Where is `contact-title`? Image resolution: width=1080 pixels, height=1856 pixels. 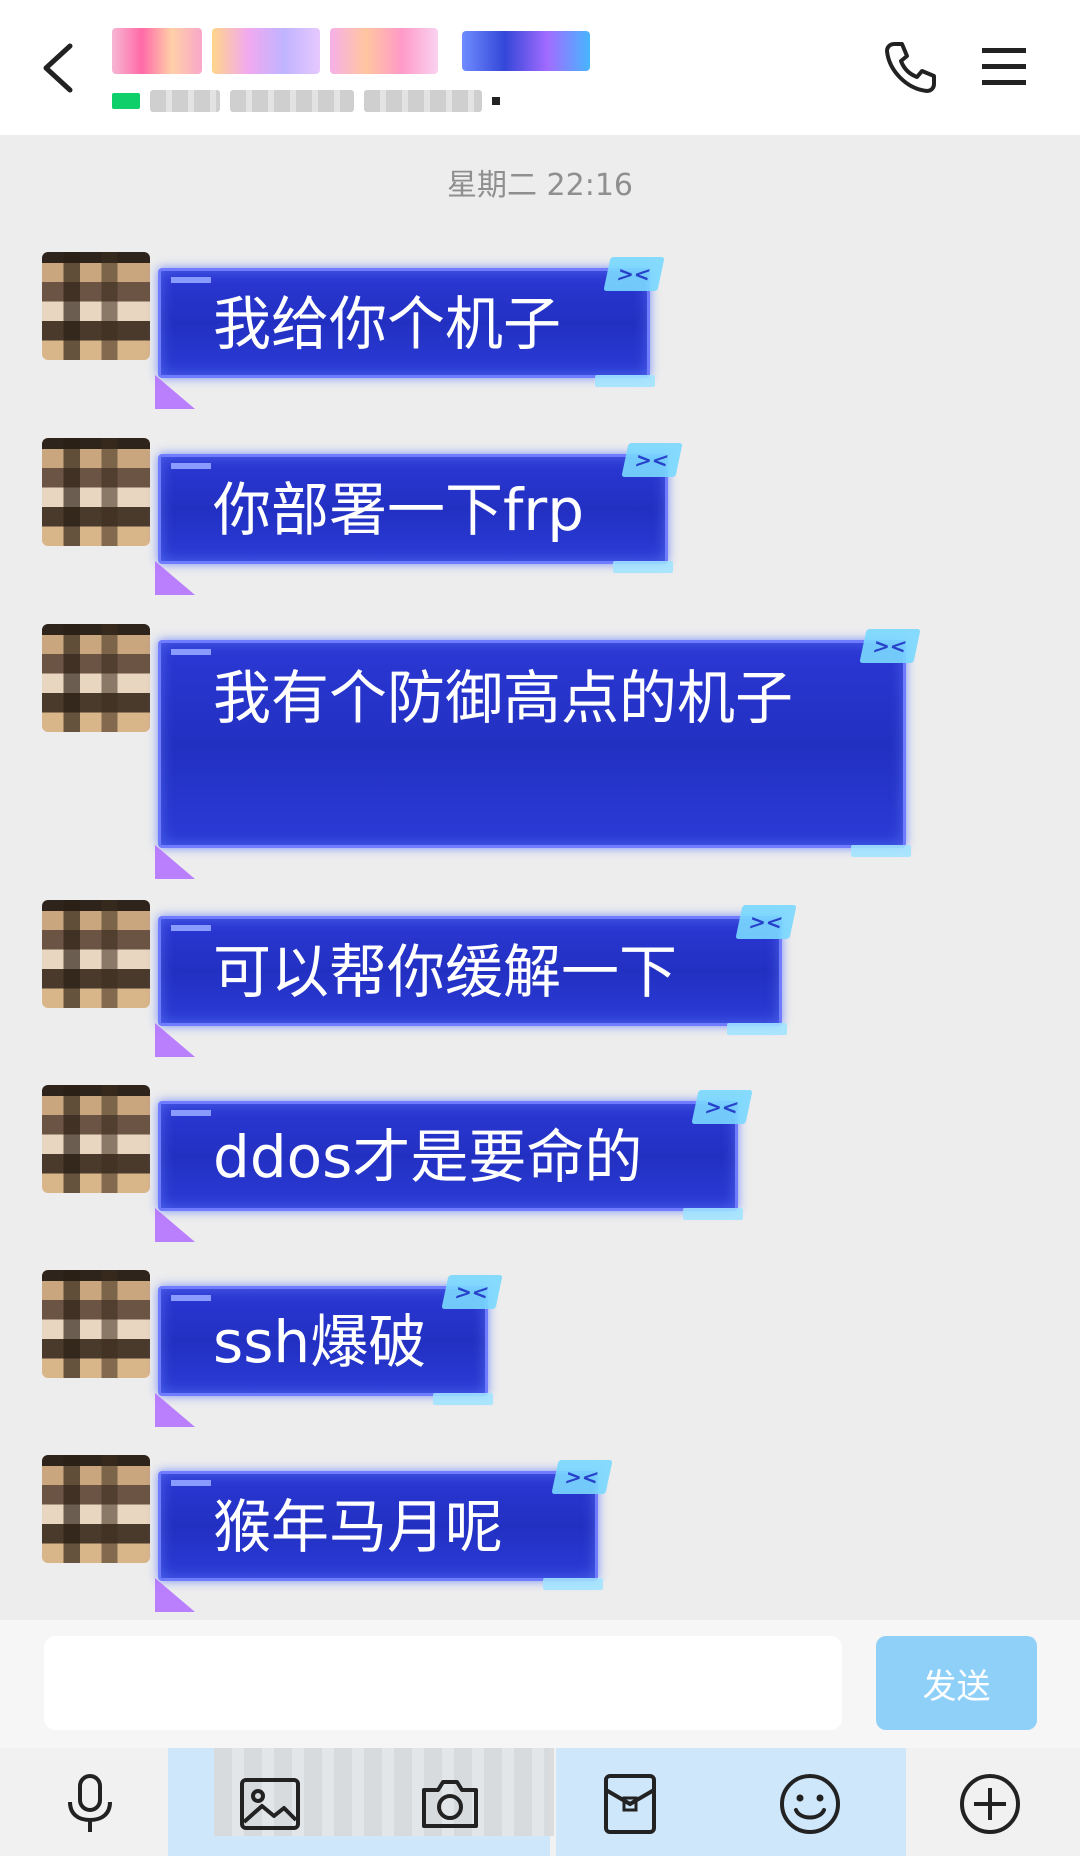 contact-title is located at coordinates (351, 69).